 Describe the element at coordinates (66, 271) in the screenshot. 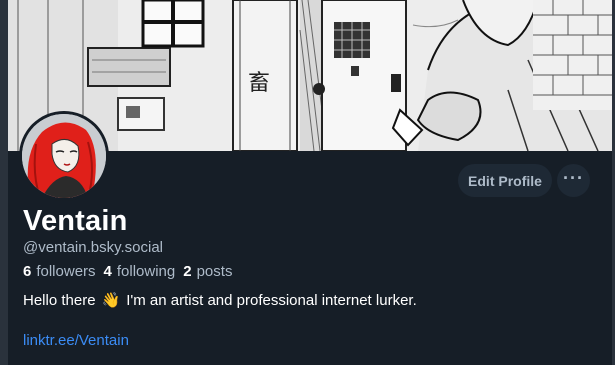

I see `followers-label: followers` at that location.